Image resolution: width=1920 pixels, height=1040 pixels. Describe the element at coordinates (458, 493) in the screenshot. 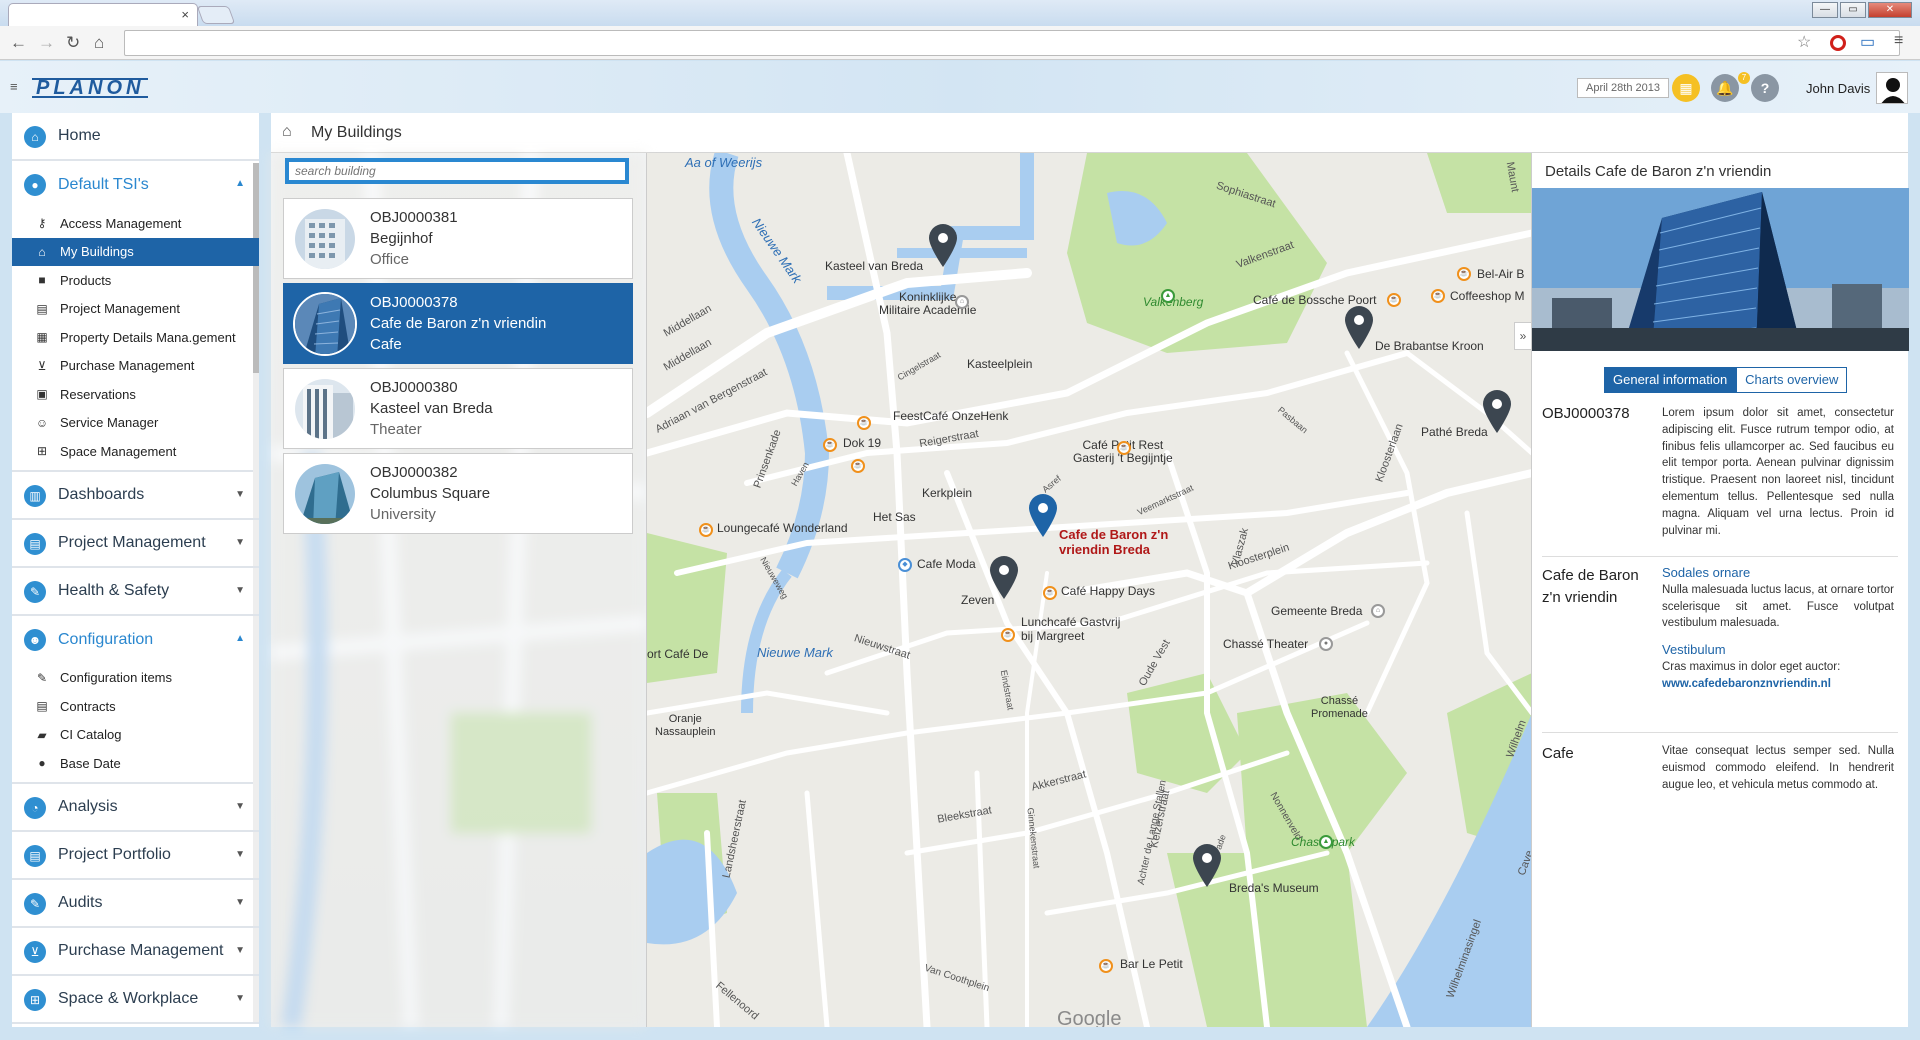

I see `building-card: OBJ0000382 Columbus Square University` at that location.